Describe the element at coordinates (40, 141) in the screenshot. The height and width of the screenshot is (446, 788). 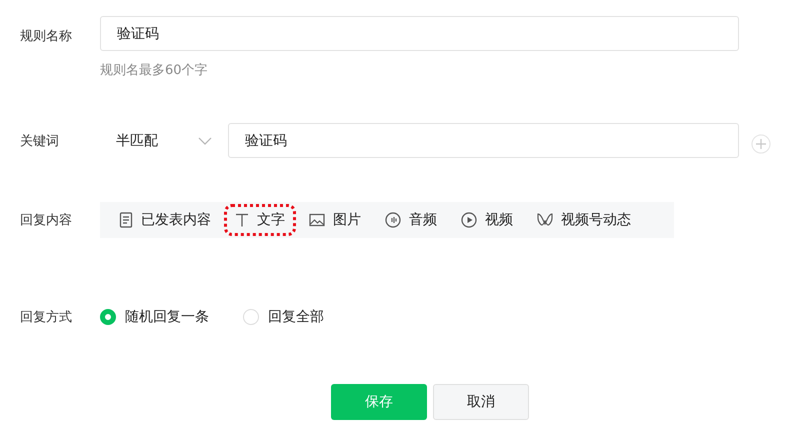
I see `field-label: 关键词` at that location.